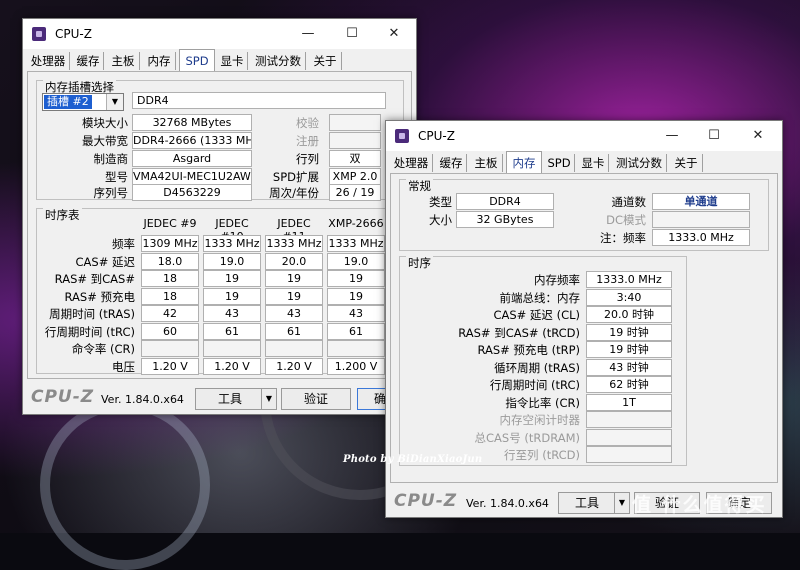 The image size is (800, 570). Describe the element at coordinates (170, 331) in the screenshot. I see `timing-cell: 60` at that location.